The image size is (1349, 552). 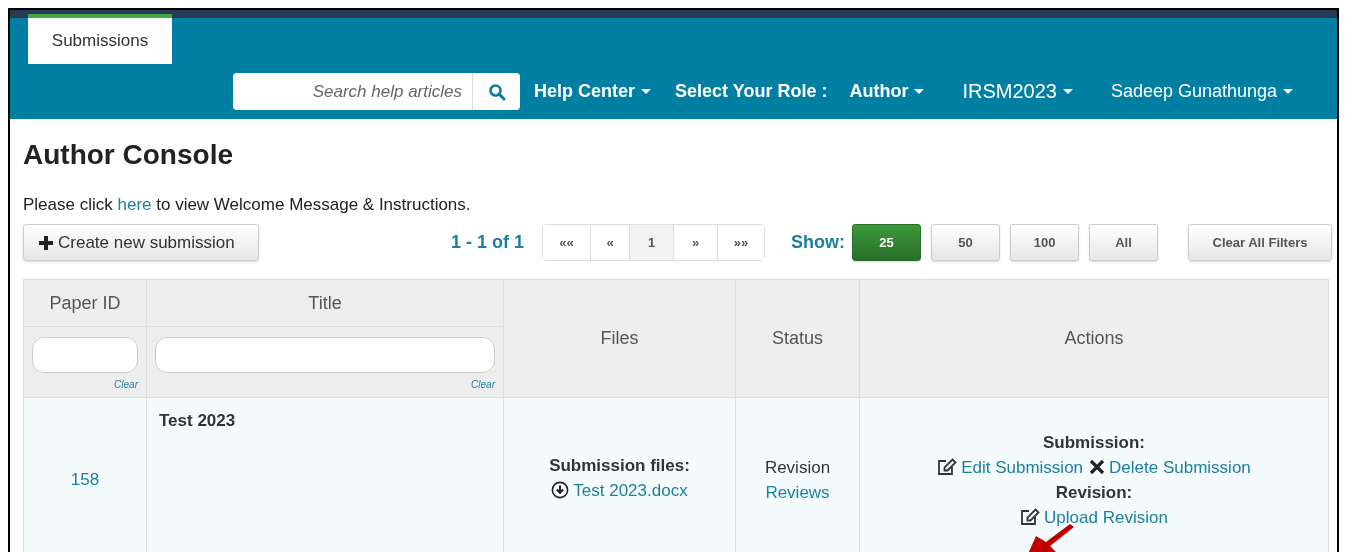 What do you see at coordinates (619, 490) in the screenshot?
I see `file-link: Test 2023.docx` at bounding box center [619, 490].